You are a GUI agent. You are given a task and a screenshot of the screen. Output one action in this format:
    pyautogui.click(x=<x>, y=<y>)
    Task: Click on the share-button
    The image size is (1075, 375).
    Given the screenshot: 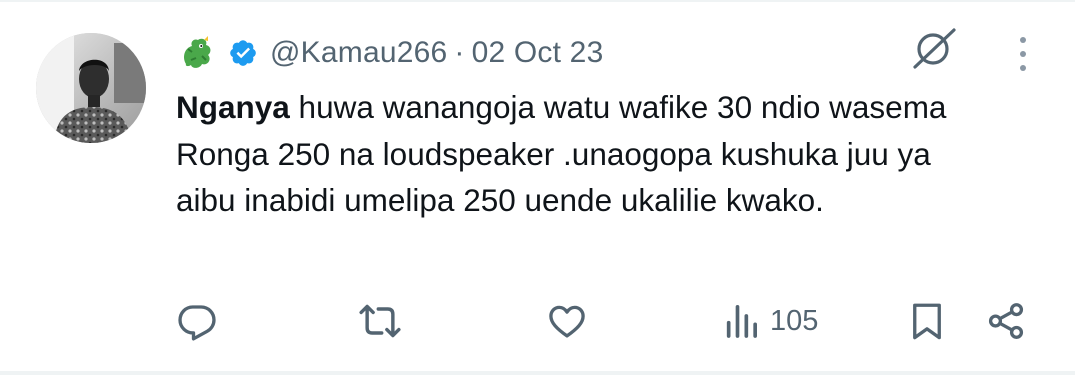 What is the action you would take?
    pyautogui.click(x=1006, y=321)
    